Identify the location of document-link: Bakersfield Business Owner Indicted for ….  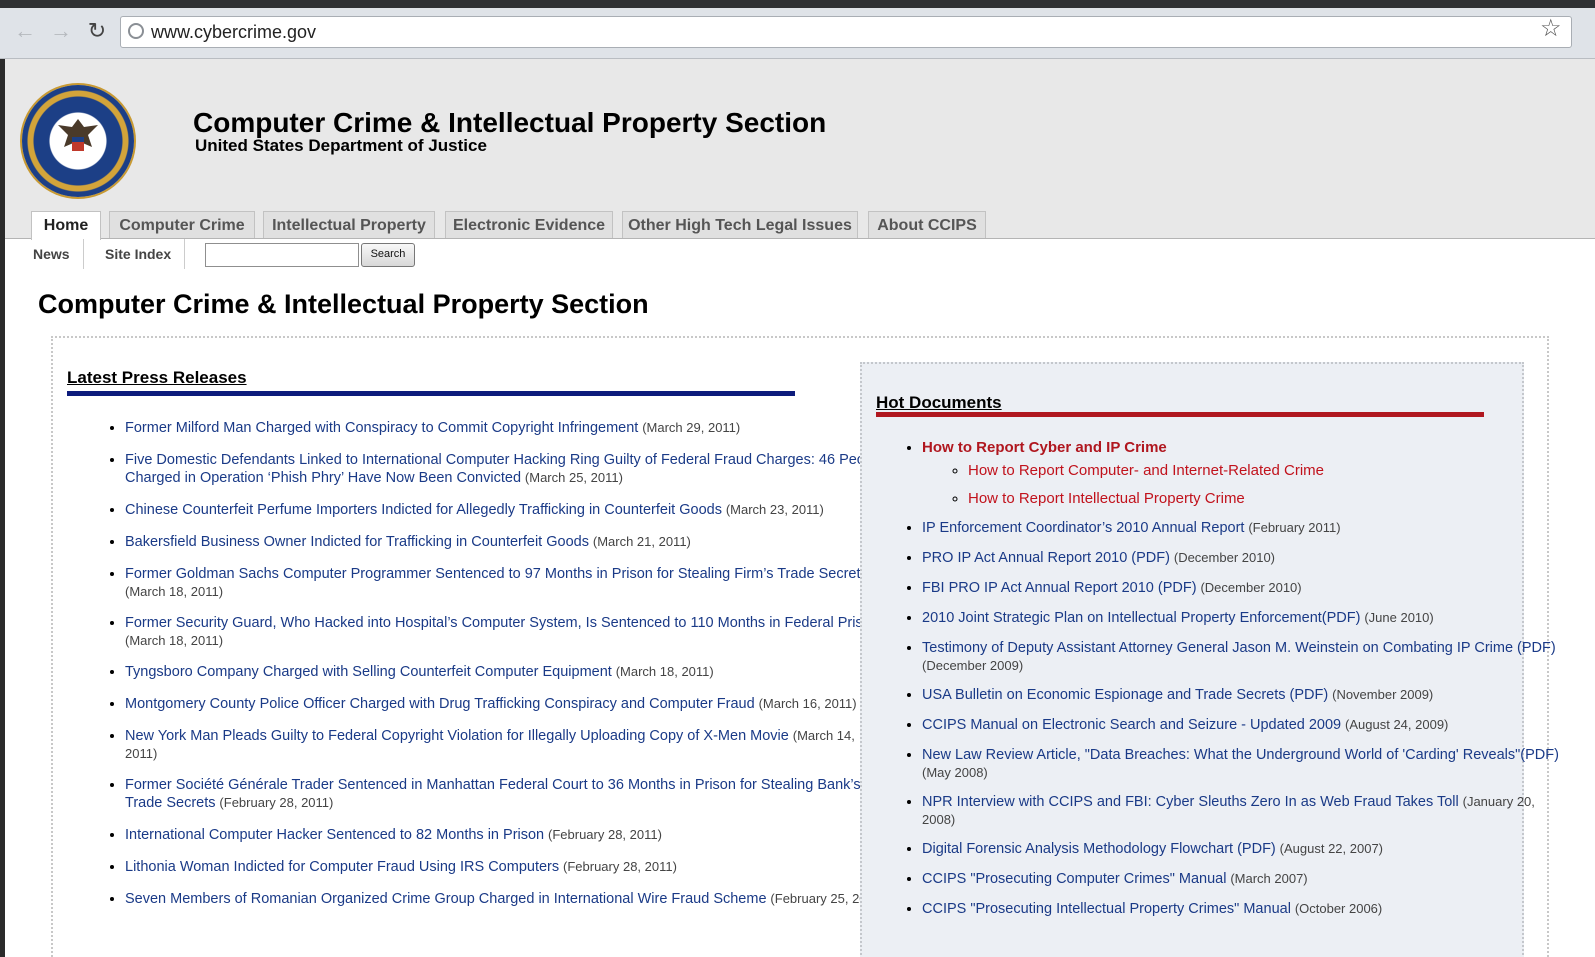
(357, 542).